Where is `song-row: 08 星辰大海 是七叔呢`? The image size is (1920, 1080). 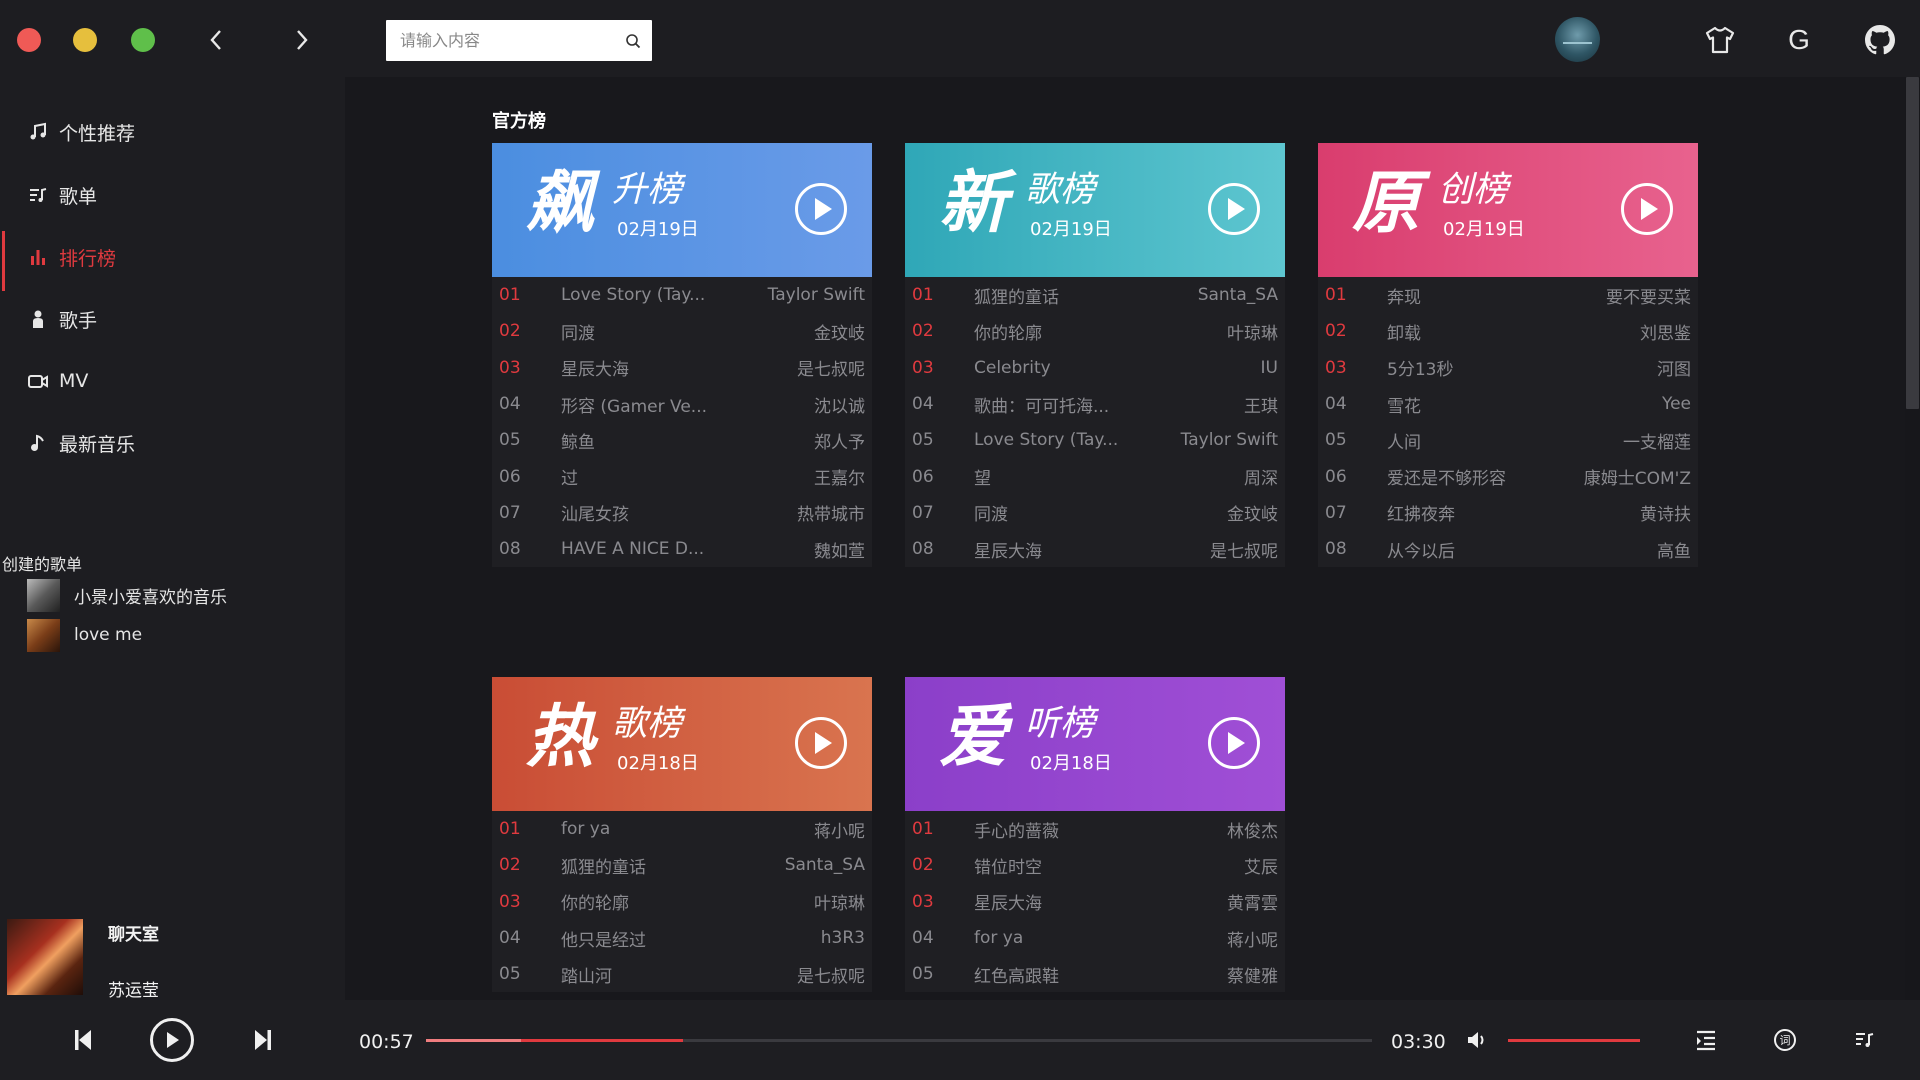 song-row: 08 星辰大海 是七叔呢 is located at coordinates (1095, 549).